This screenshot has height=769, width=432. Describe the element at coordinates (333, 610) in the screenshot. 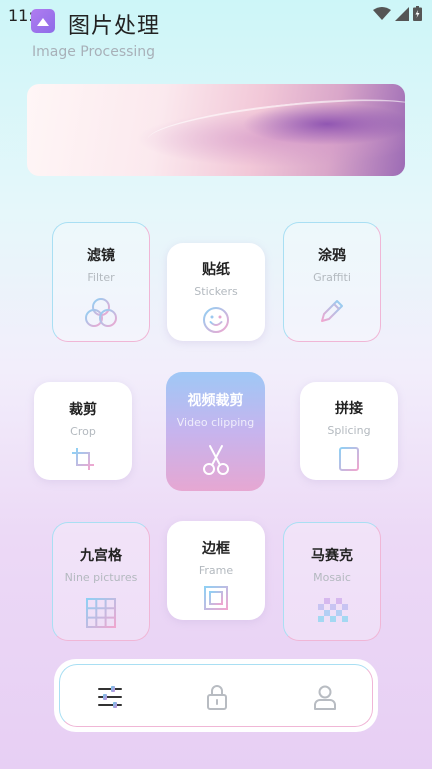

I see `mosaic-icon` at that location.